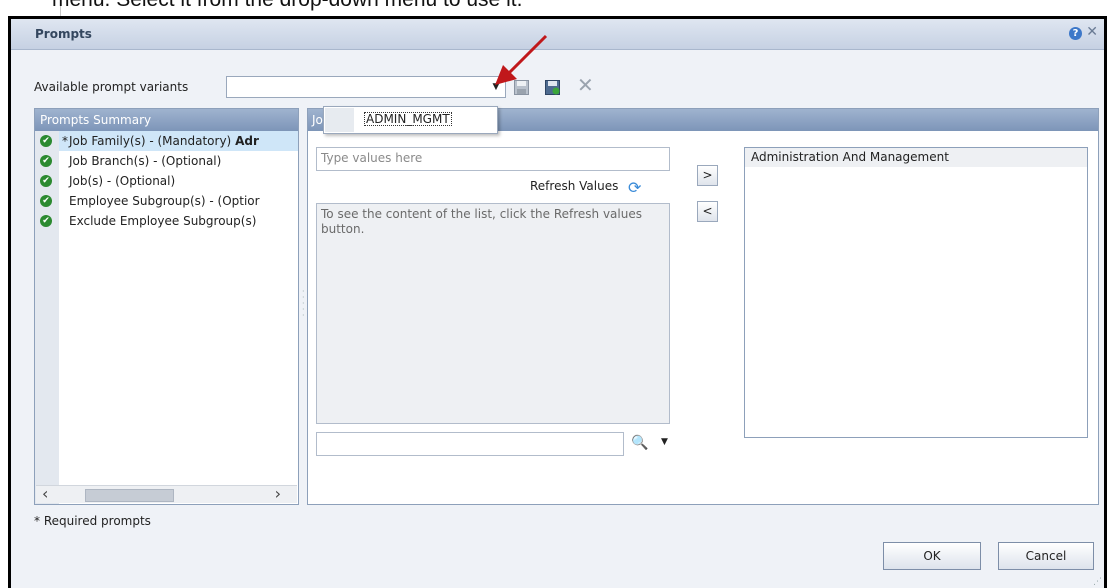 The width and height of the screenshot is (1111, 588). I want to click on cancel-button: Cancel, so click(1046, 556).